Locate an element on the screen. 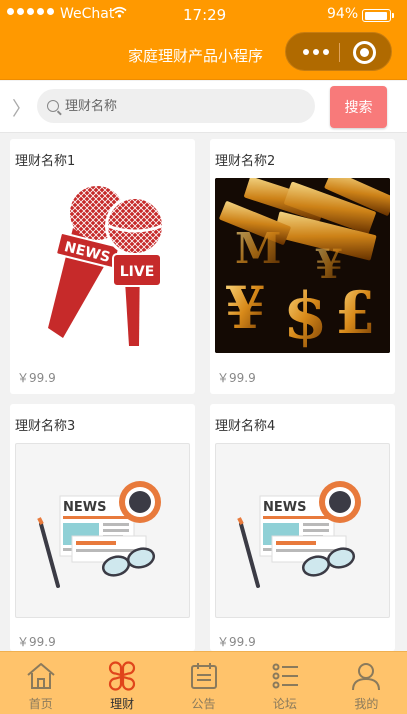 The height and width of the screenshot is (714, 407). search-button: 搜索 is located at coordinates (358, 107).